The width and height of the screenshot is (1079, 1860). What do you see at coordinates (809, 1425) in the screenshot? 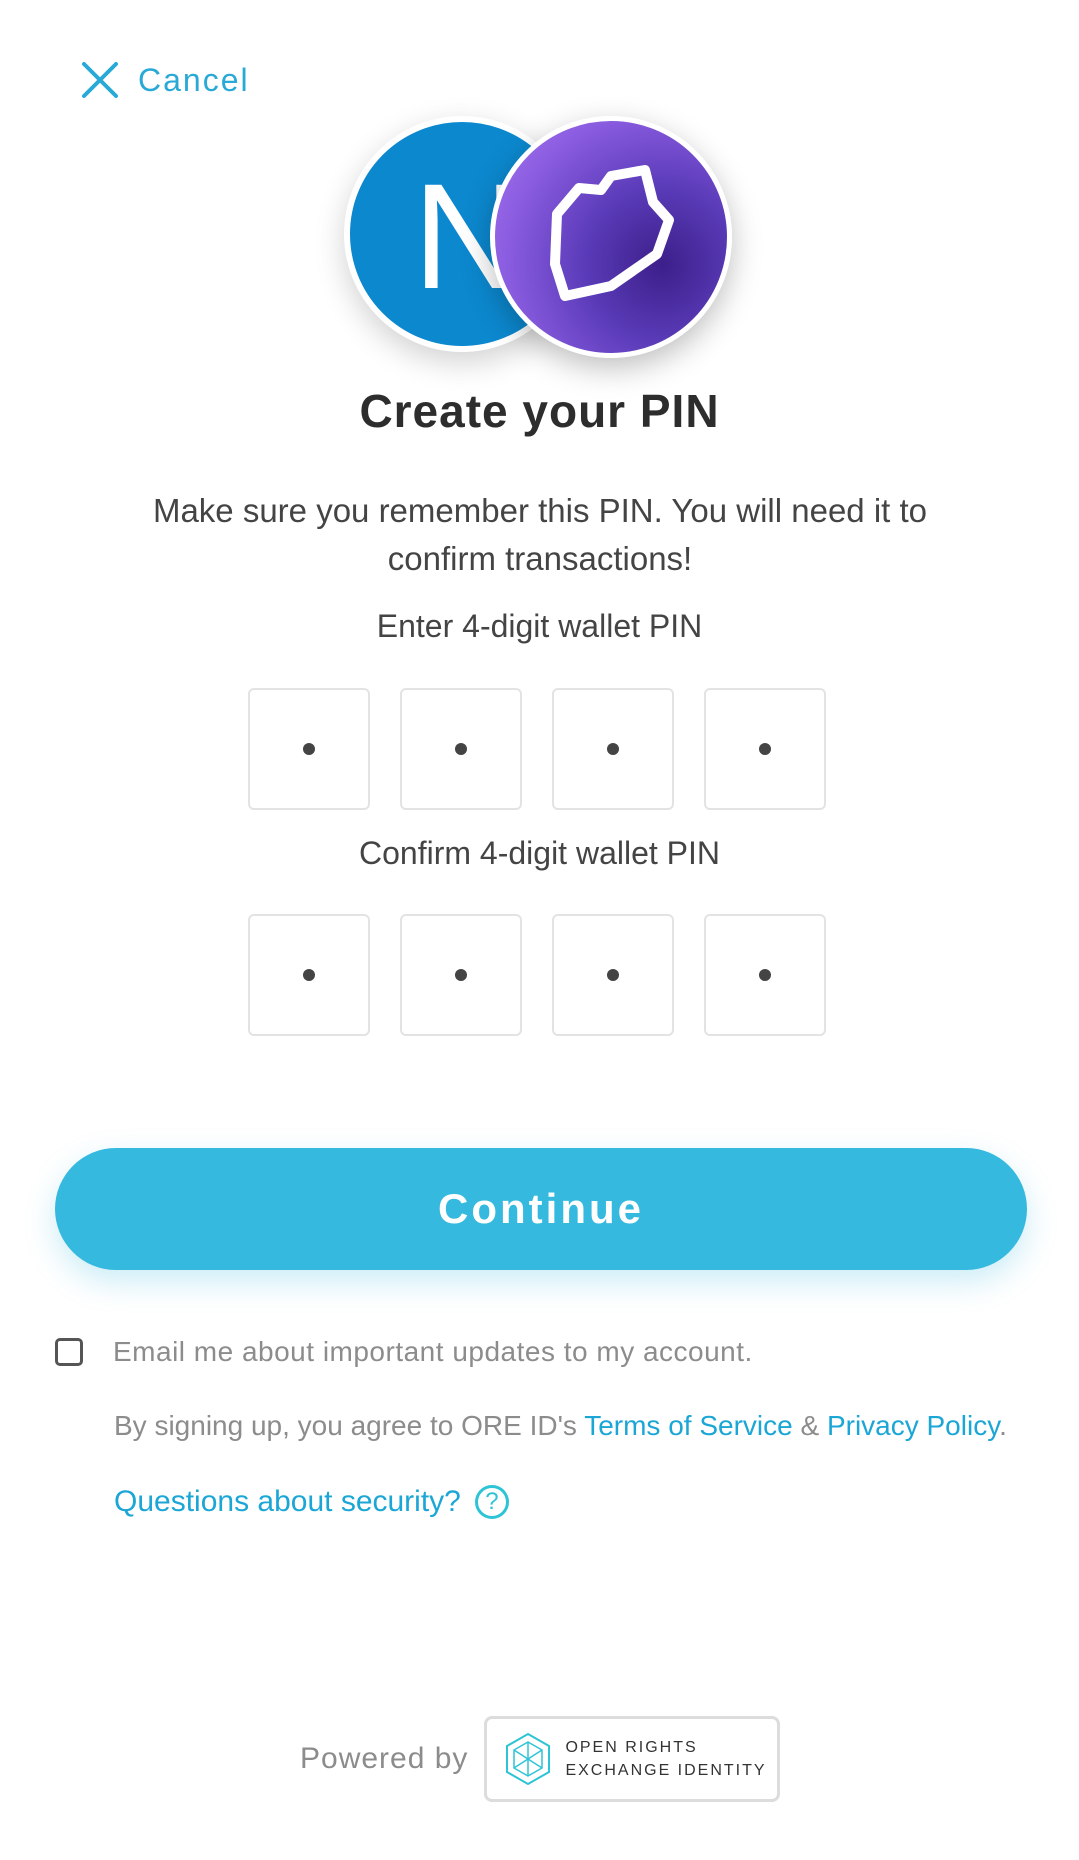
I see `terms-amp: &` at bounding box center [809, 1425].